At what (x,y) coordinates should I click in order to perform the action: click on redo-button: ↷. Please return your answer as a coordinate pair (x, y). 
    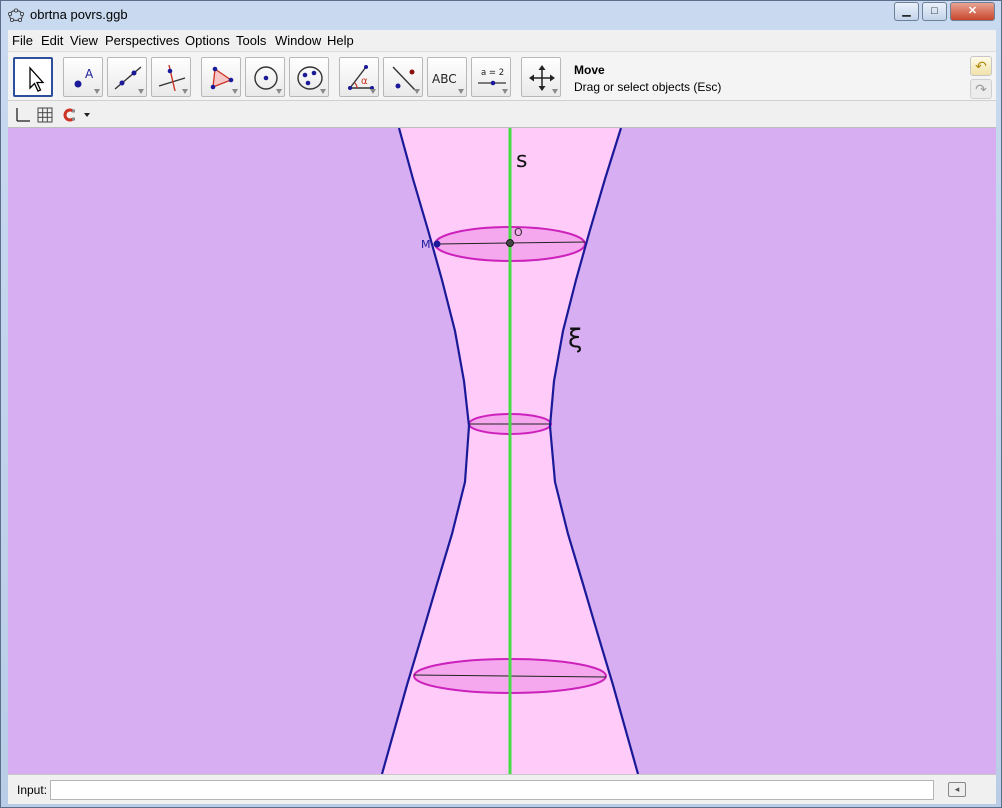
    Looking at the image, I should click on (981, 89).